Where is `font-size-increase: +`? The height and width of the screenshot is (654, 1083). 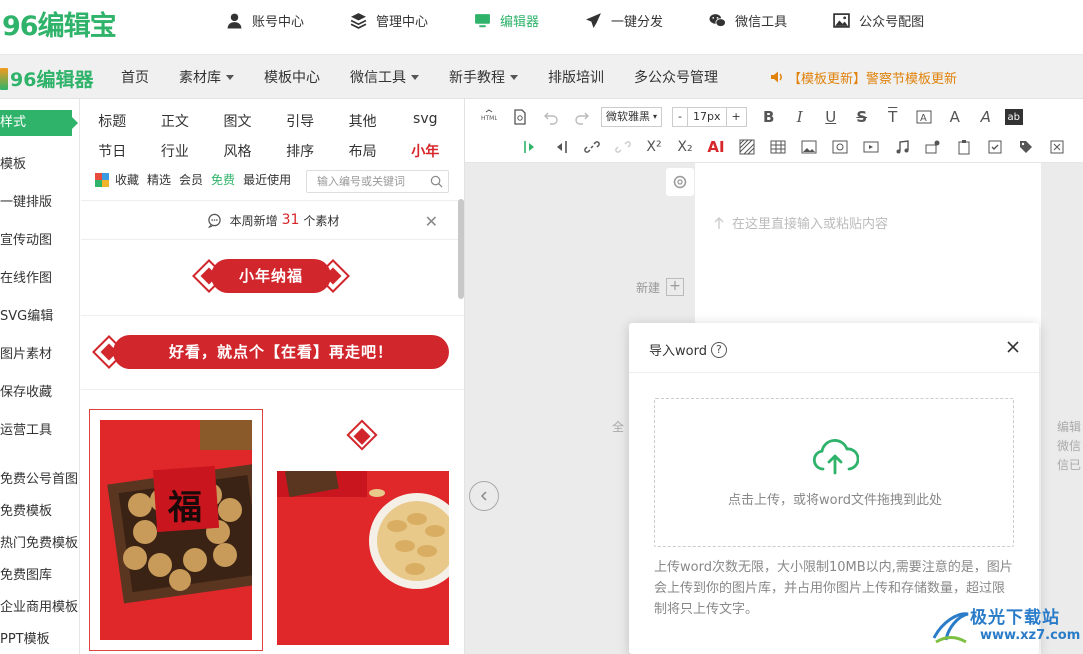
font-size-increase: + is located at coordinates (735, 117).